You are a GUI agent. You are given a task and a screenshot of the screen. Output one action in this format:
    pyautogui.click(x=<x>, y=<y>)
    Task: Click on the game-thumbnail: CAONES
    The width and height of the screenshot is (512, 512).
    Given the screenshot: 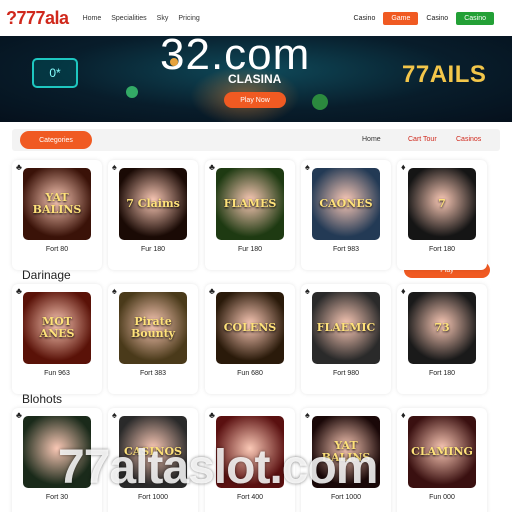 What is the action you would take?
    pyautogui.click(x=346, y=204)
    